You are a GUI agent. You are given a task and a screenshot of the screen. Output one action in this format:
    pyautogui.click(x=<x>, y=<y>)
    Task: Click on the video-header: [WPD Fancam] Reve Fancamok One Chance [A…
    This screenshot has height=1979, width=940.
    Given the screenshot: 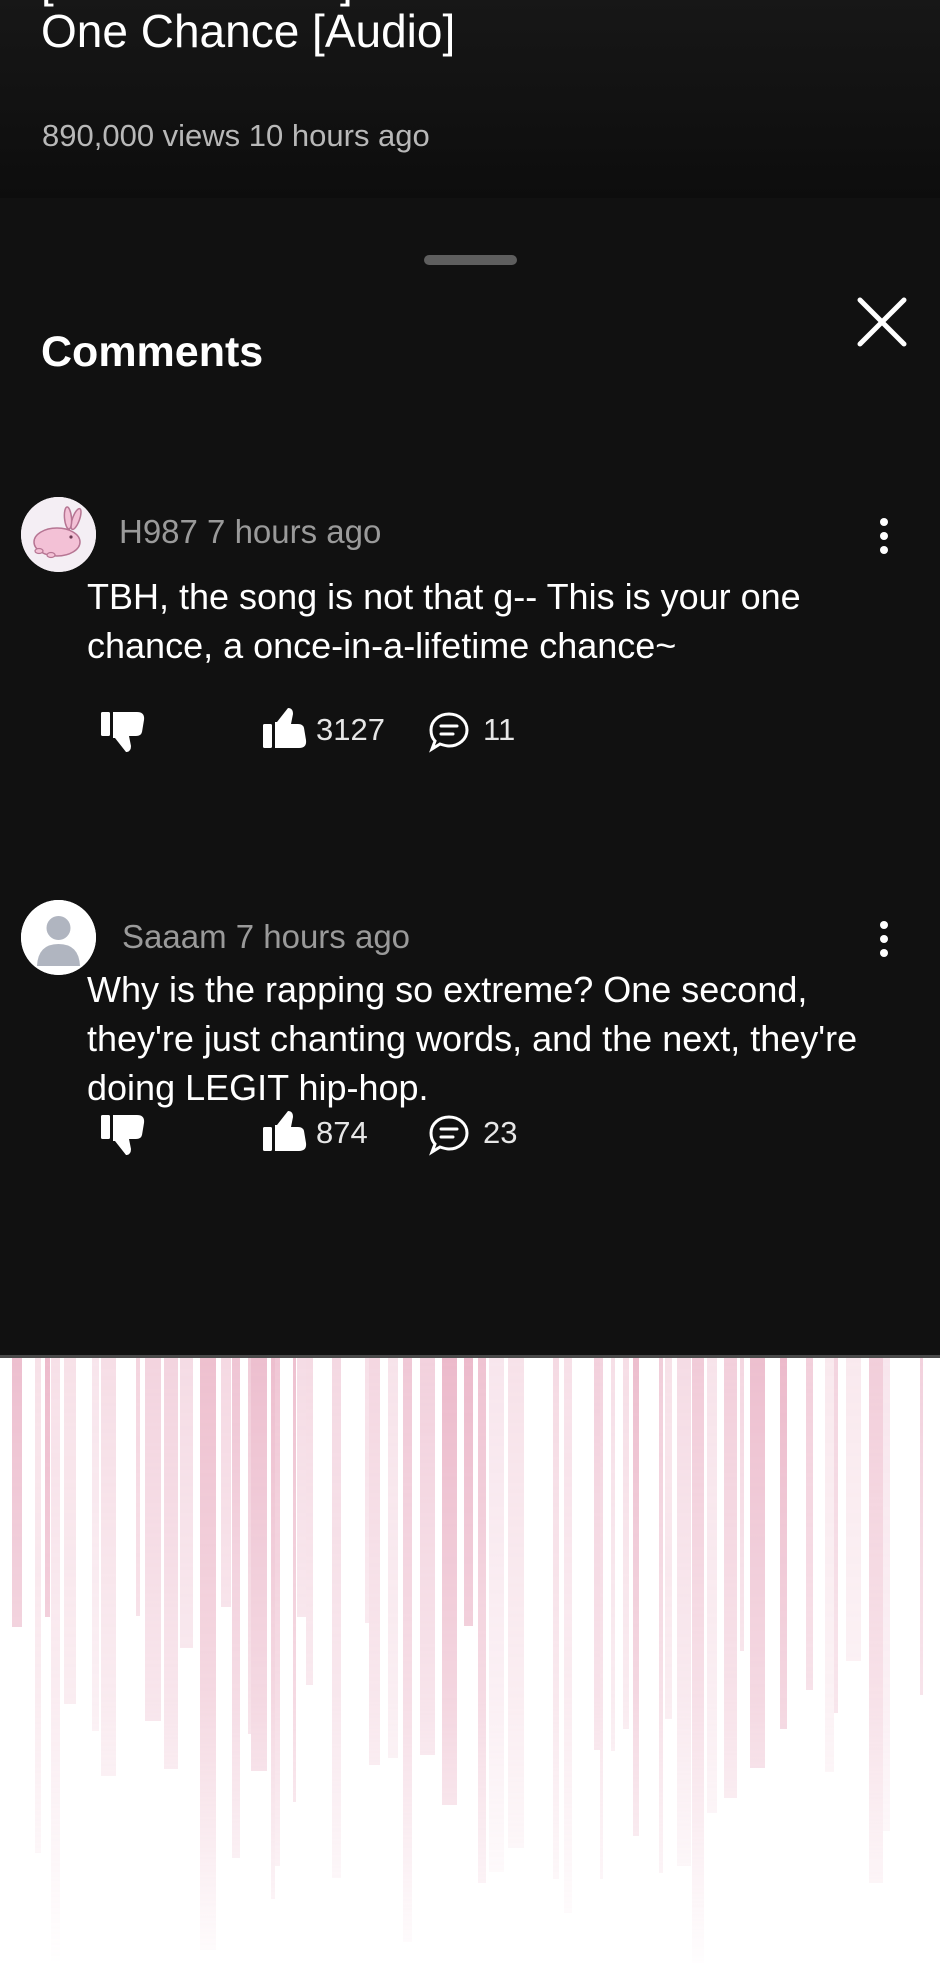 What is the action you would take?
    pyautogui.click(x=470, y=99)
    